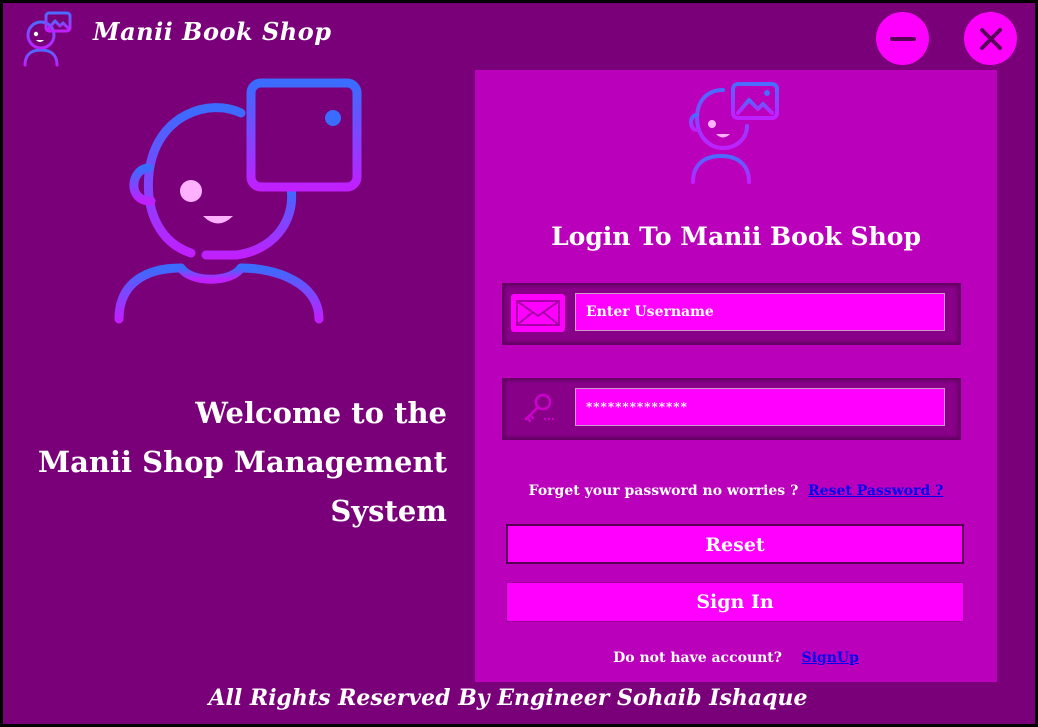  Describe the element at coordinates (212, 31) in the screenshot. I see `app-title: Manii Book Shop` at that location.